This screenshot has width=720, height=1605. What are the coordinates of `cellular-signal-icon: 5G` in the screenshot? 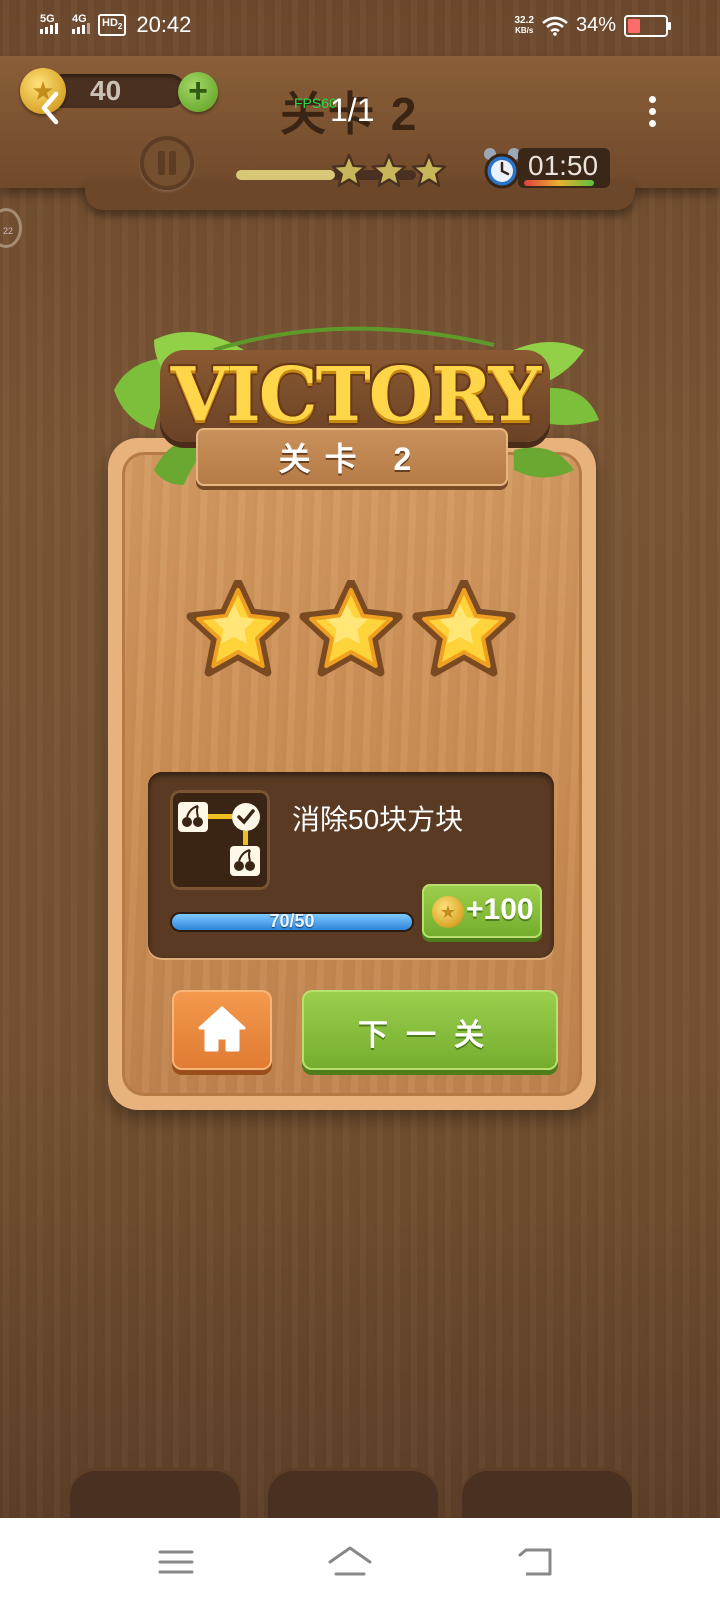 It's located at (49, 23).